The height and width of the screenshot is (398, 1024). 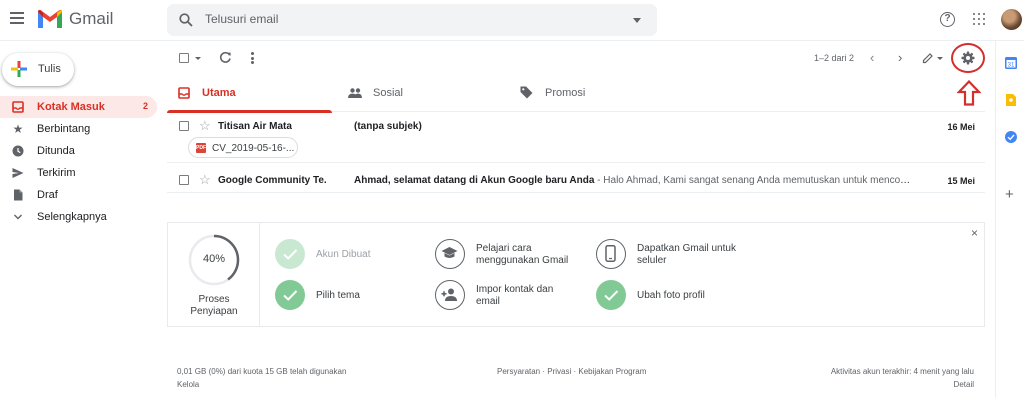 I want to click on add-icon: +, so click(x=1009, y=194).